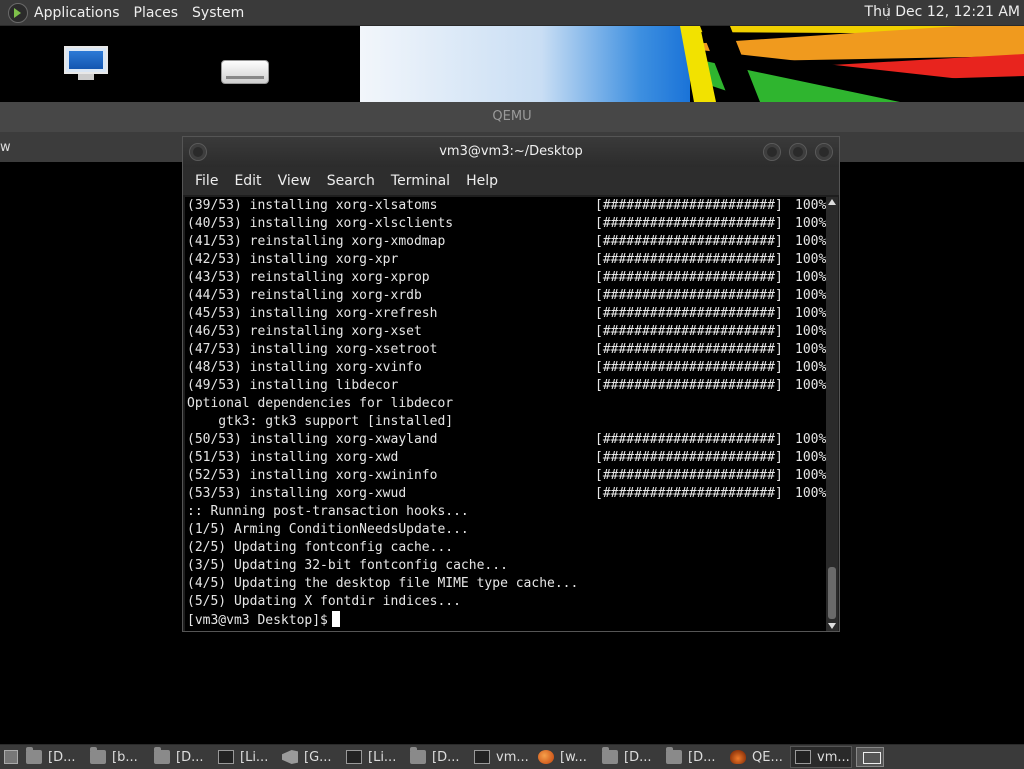 The width and height of the screenshot is (1024, 769). I want to click on line-text: (43/53) reinstalling xorg-xprop, so click(308, 277).